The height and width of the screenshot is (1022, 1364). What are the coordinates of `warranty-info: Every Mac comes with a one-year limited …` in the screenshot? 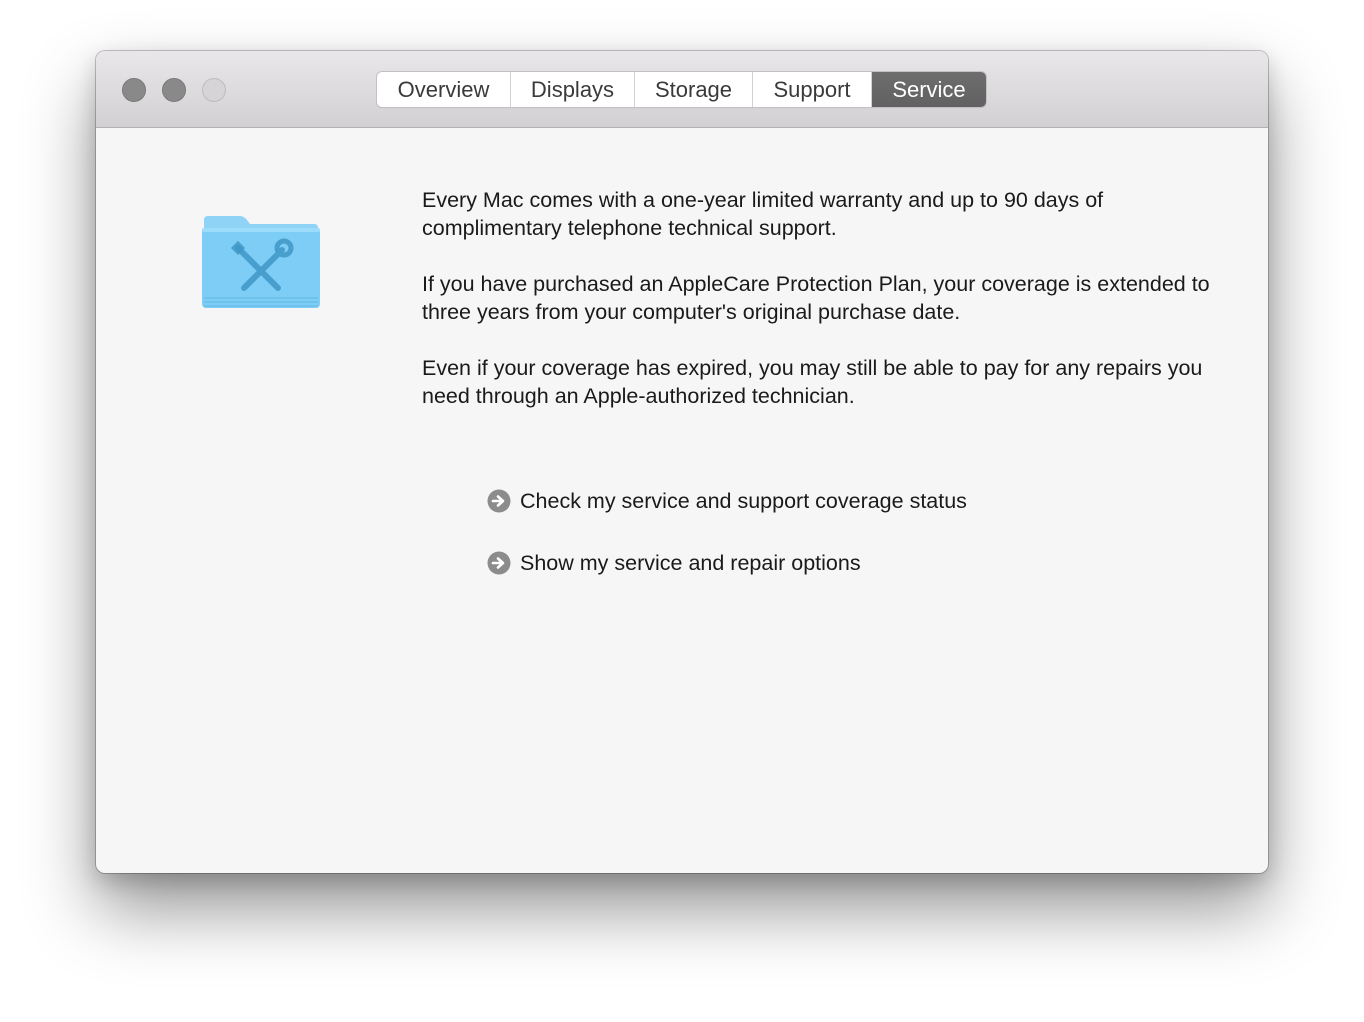 It's located at (822, 312).